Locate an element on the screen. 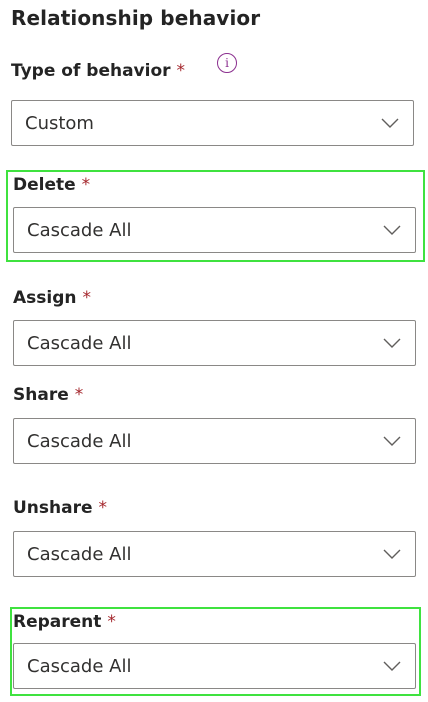 The width and height of the screenshot is (428, 702). delete-dropdown: Cascade All is located at coordinates (214, 230).